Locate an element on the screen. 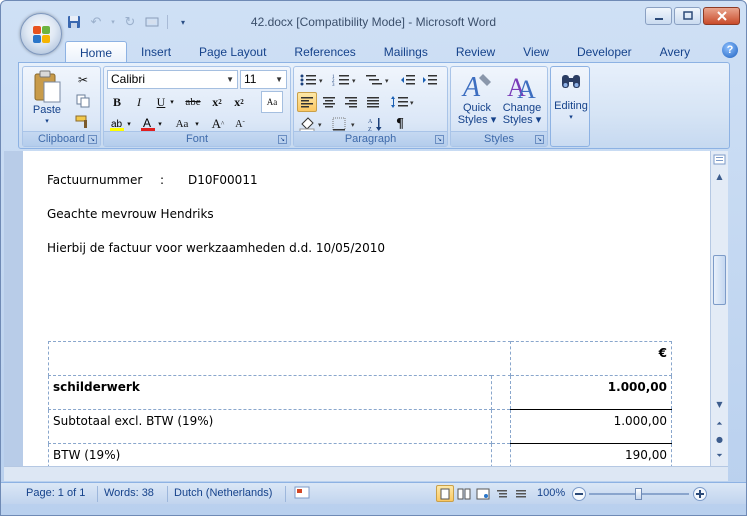 The height and width of the screenshot is (516, 747). paste-button: Paste ▾ is located at coordinates (47, 99).